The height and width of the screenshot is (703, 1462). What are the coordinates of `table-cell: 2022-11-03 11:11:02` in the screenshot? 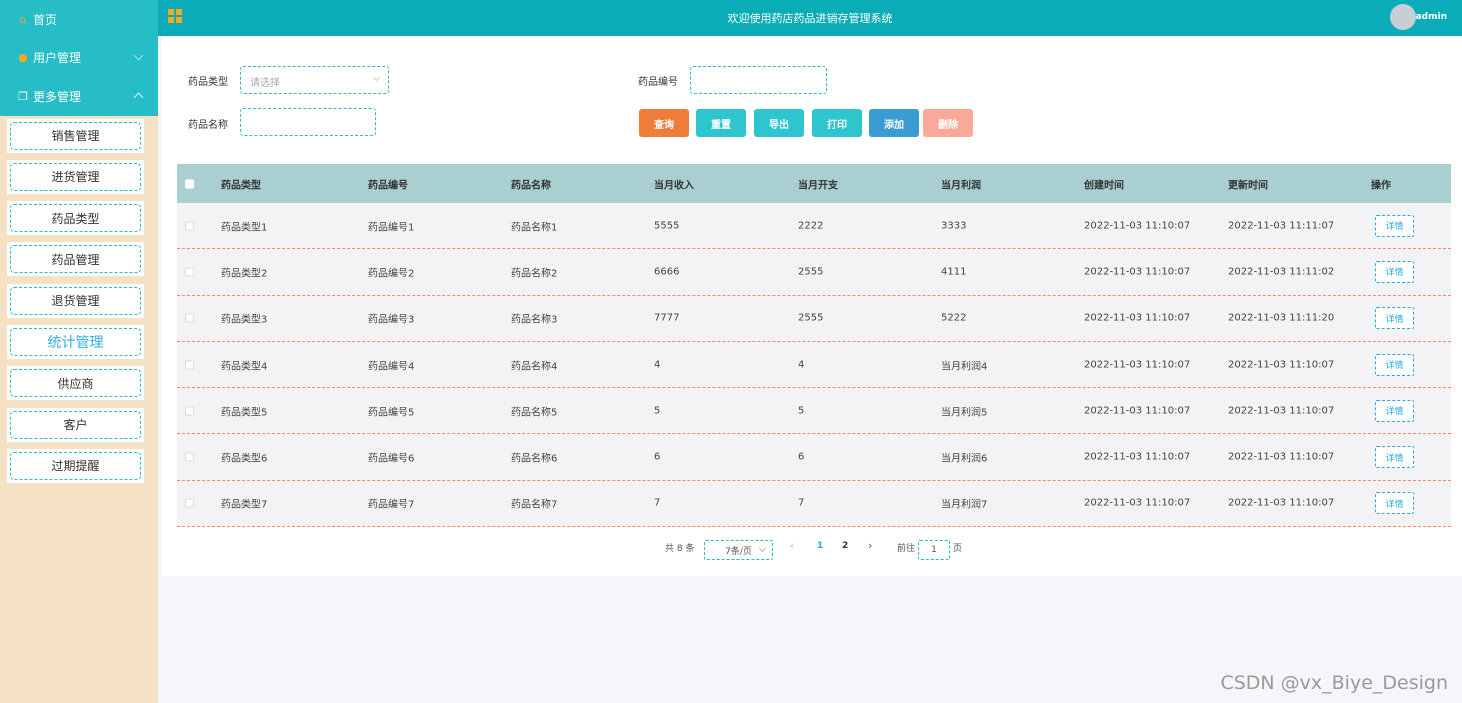 It's located at (1281, 272).